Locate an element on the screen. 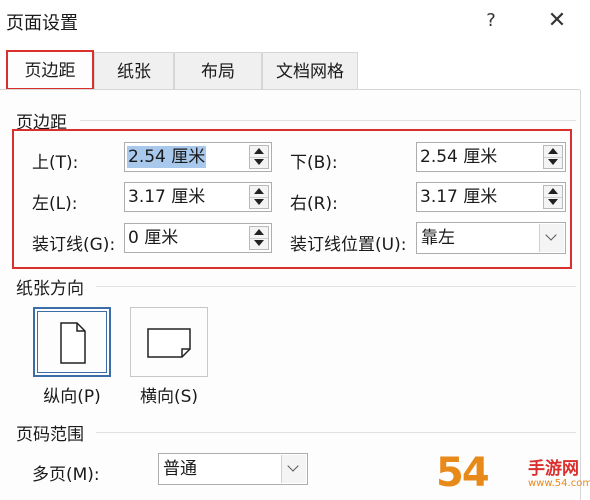 The height and width of the screenshot is (500, 590). multiple-pages-label: 多页(M): is located at coordinates (66, 475).